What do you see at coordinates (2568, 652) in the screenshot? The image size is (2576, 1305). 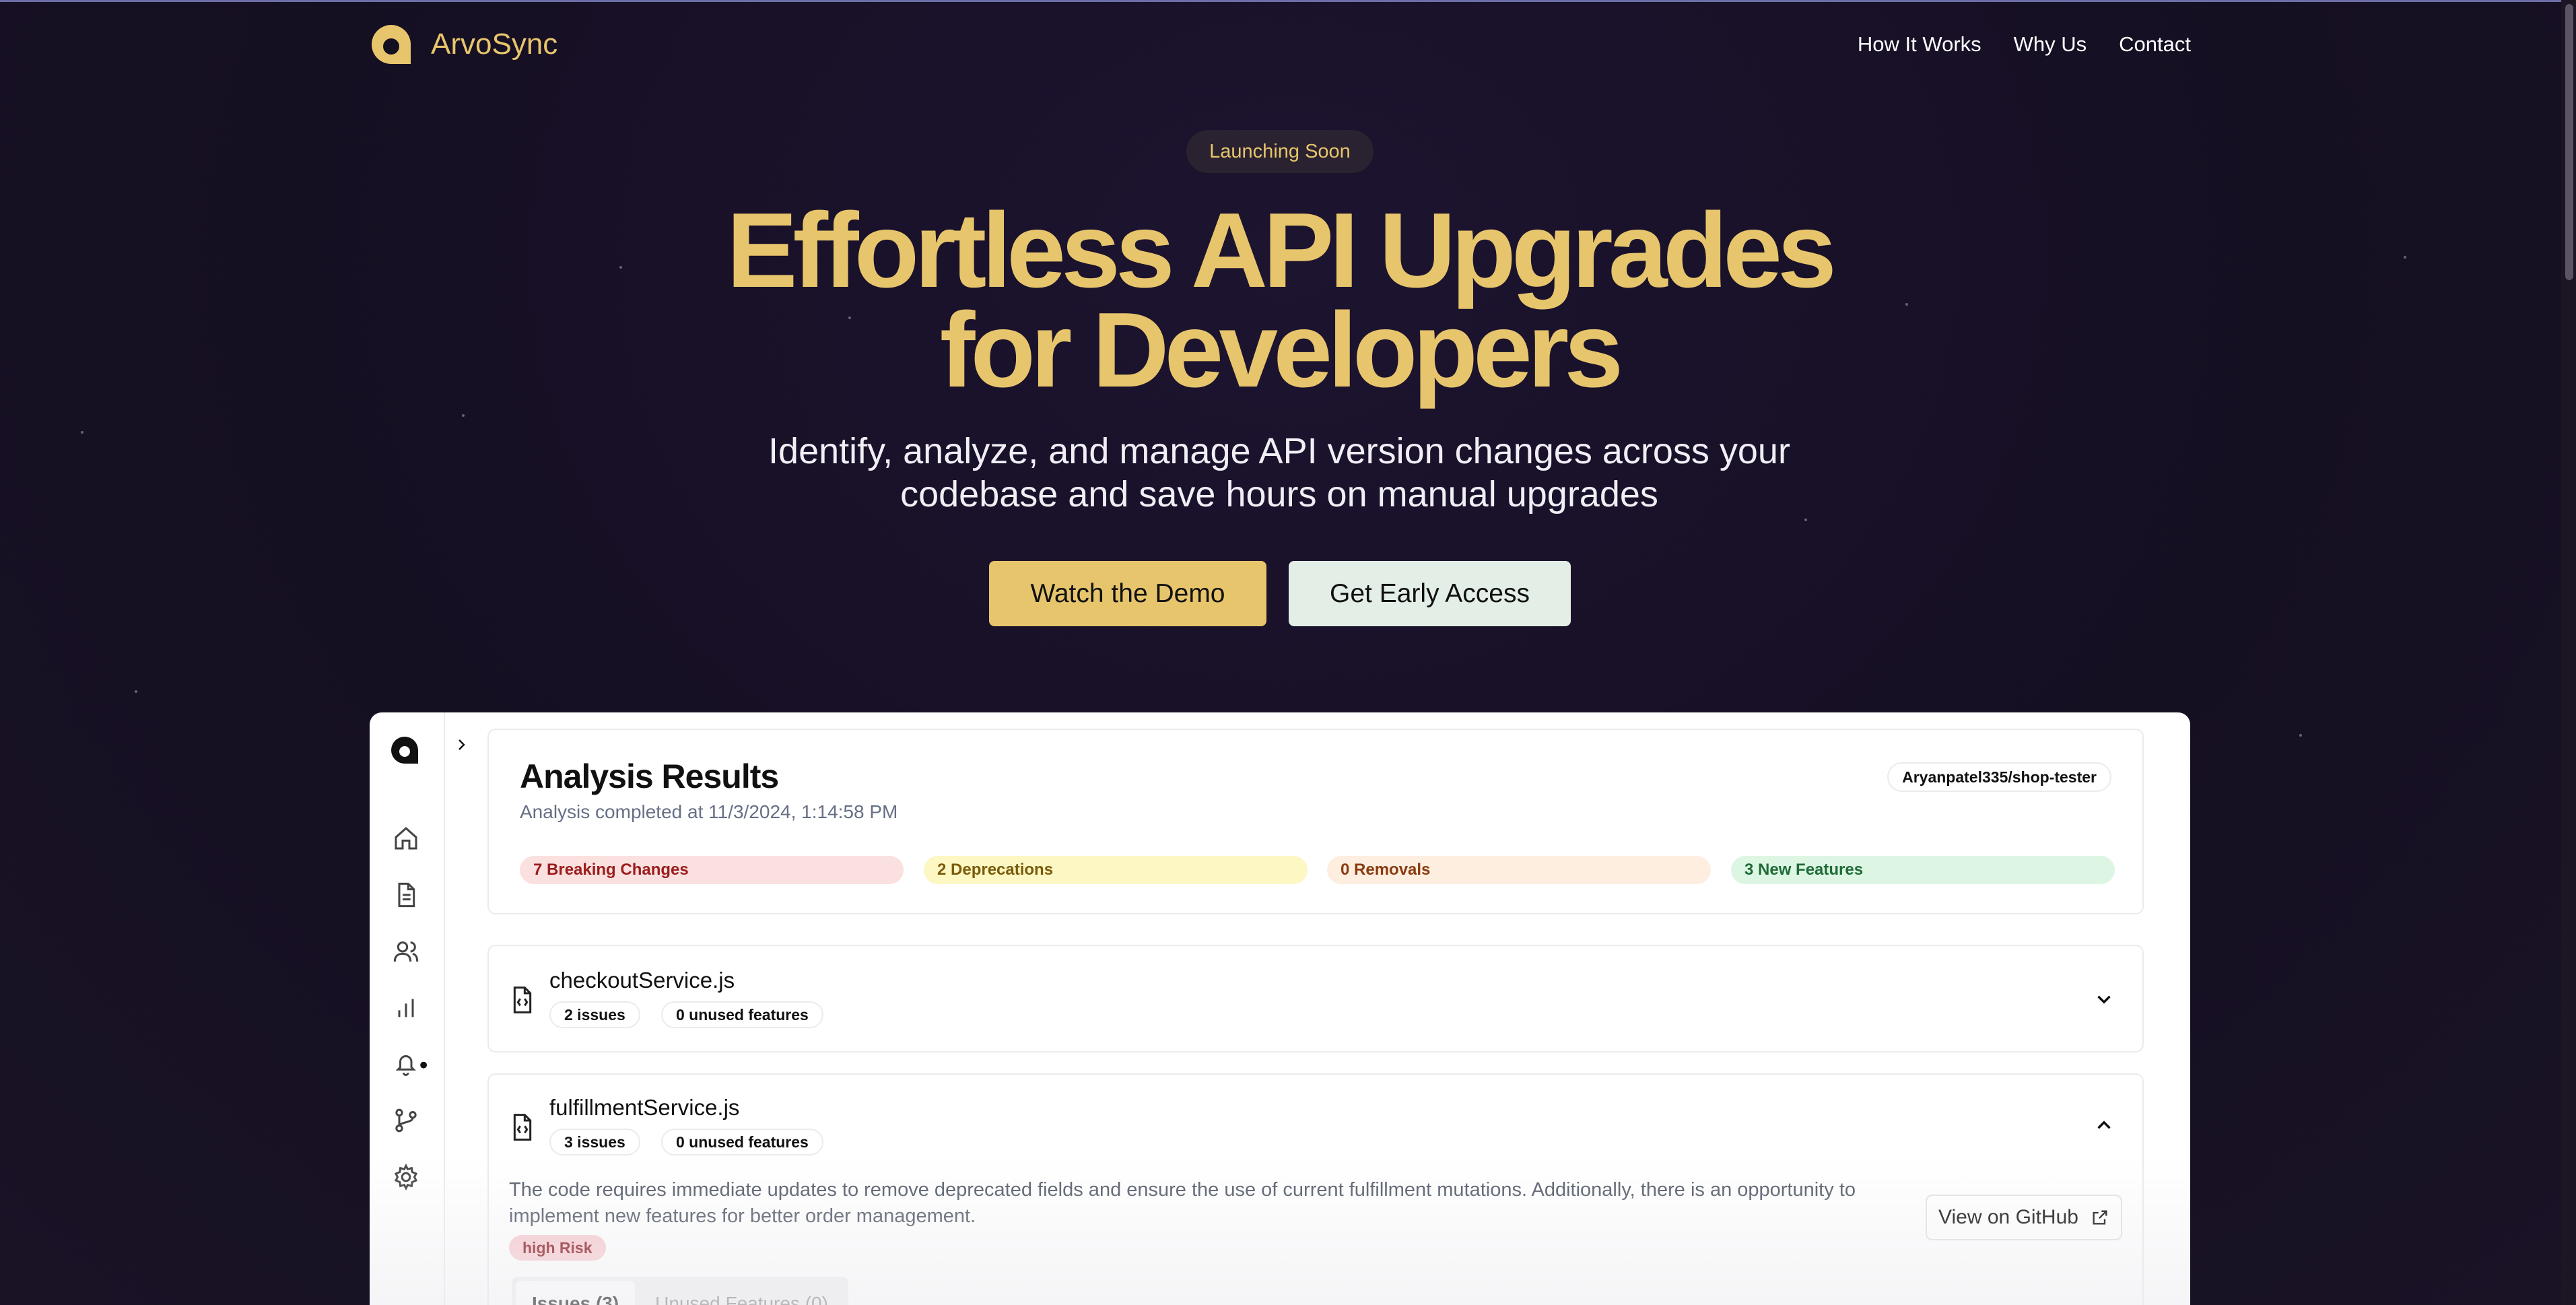 I see `page-scrollbar` at bounding box center [2568, 652].